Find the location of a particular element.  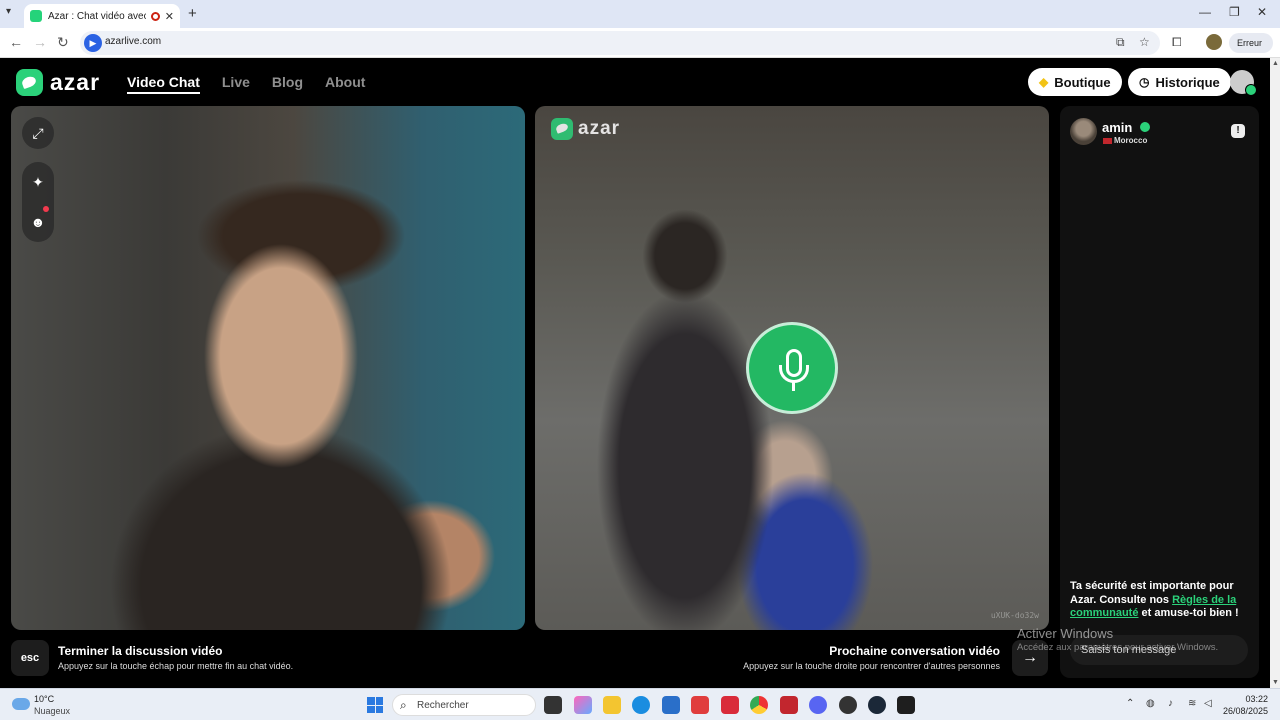

task-view-icon is located at coordinates (553, 705).